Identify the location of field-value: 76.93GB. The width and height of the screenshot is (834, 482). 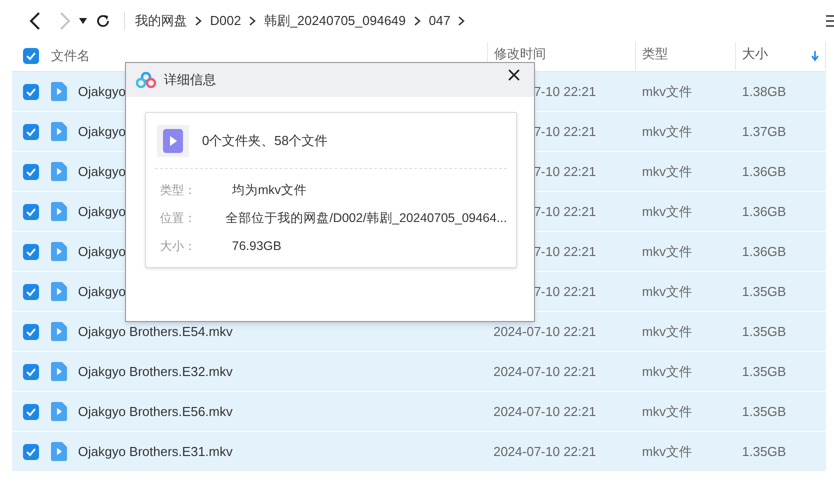
(257, 246).